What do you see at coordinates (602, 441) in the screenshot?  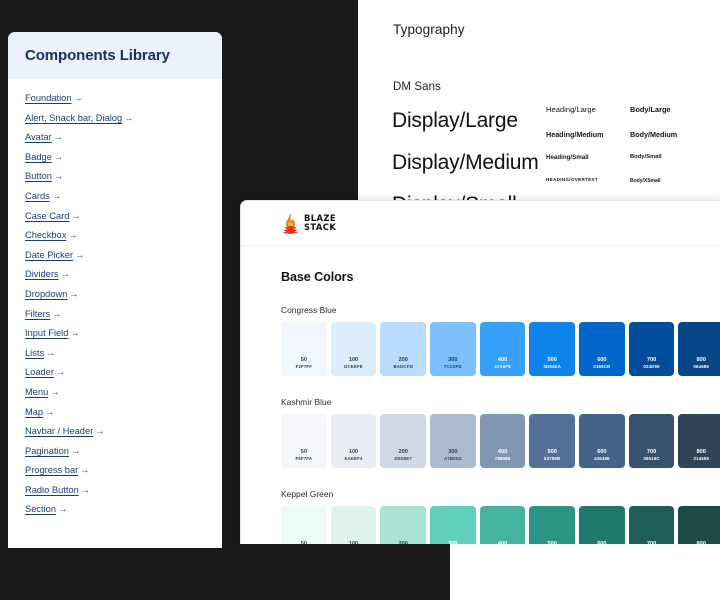 I see `color-swatch: 600 436486` at bounding box center [602, 441].